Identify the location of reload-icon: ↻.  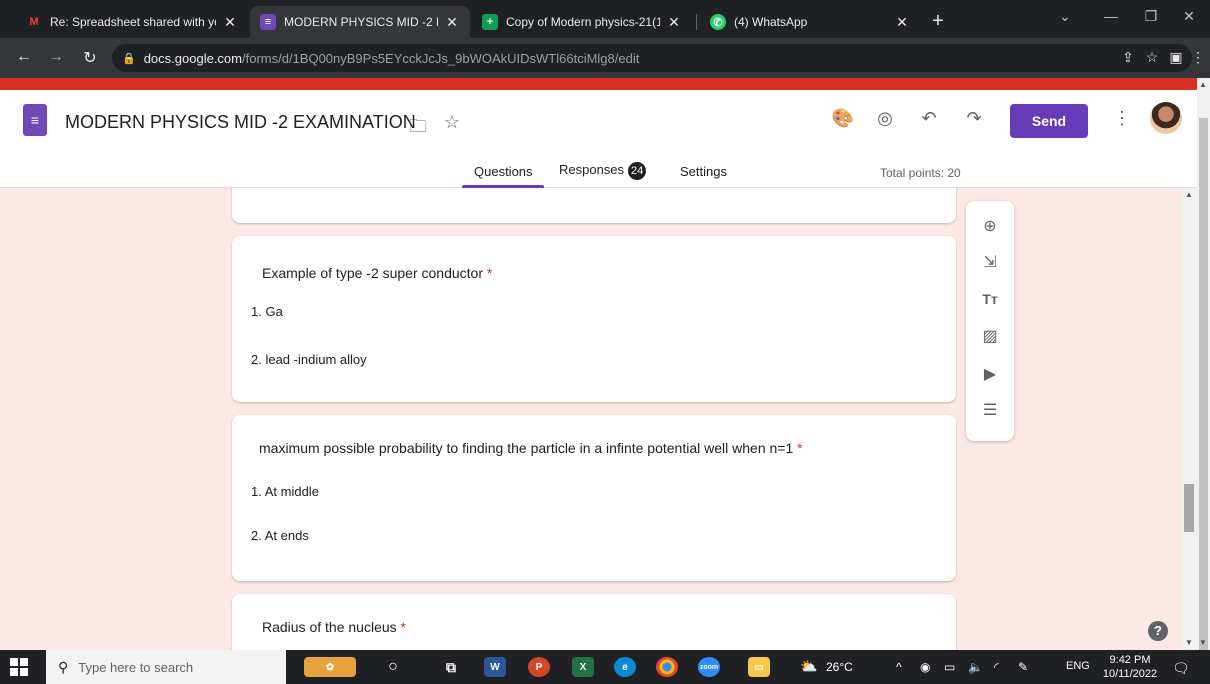
(90, 58).